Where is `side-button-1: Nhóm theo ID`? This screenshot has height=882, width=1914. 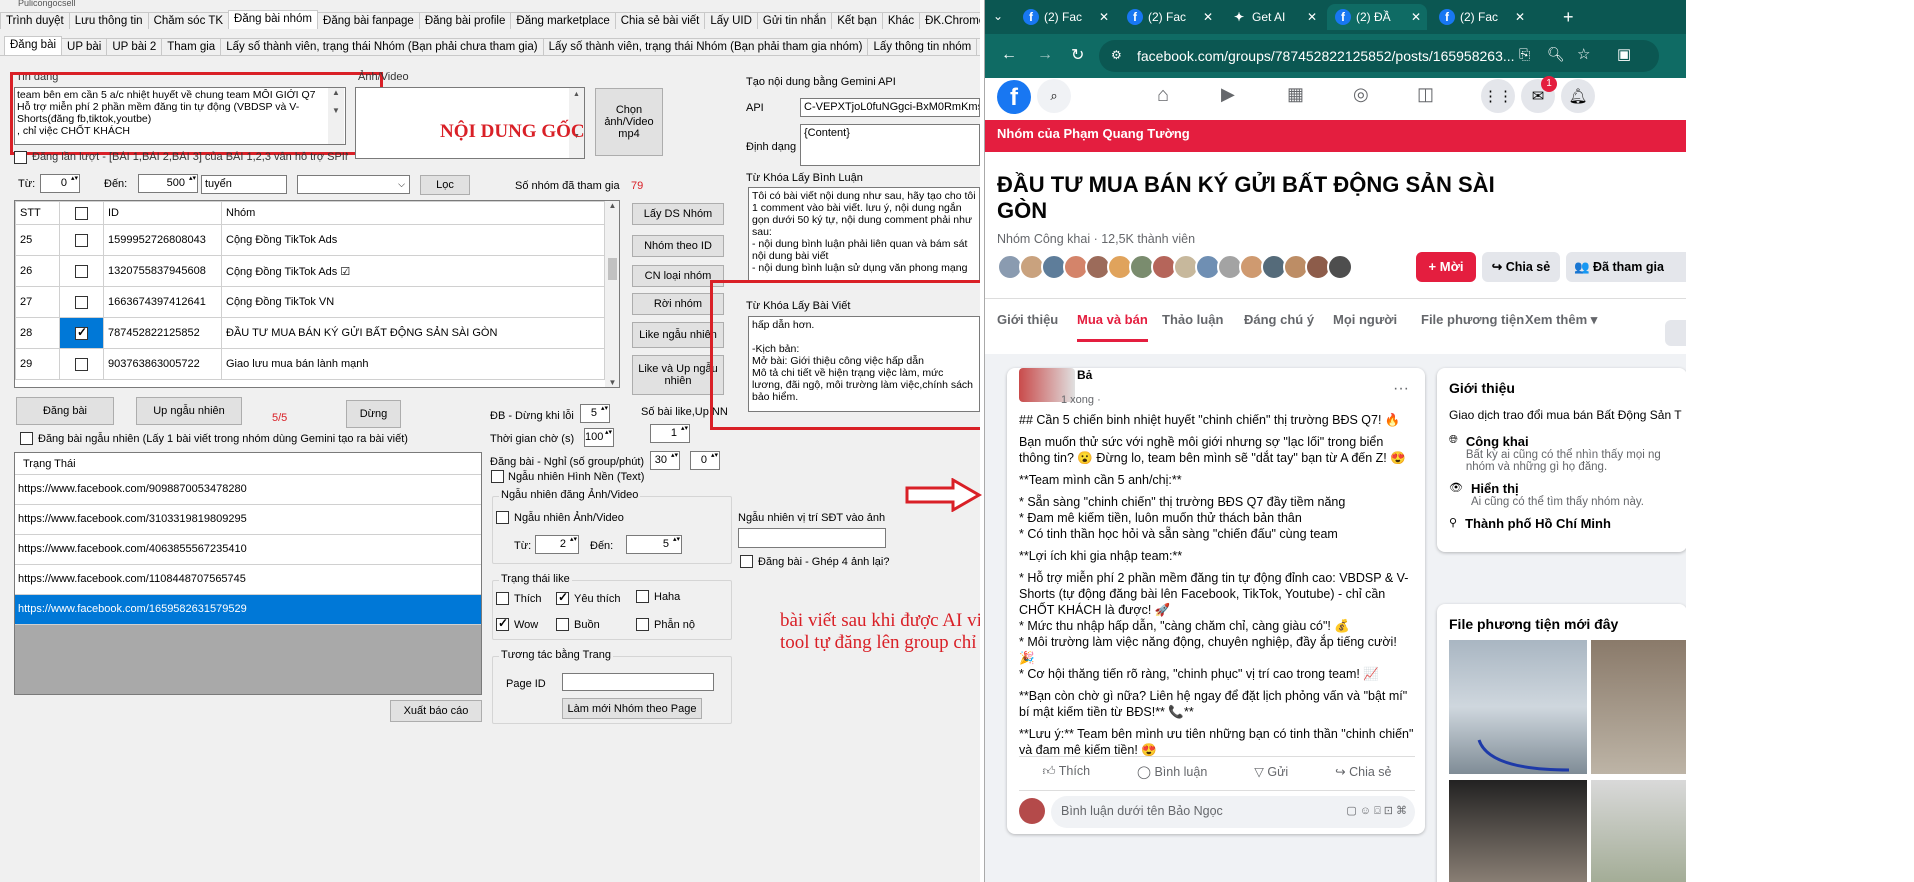
side-button-1: Nhóm theo ID is located at coordinates (678, 246).